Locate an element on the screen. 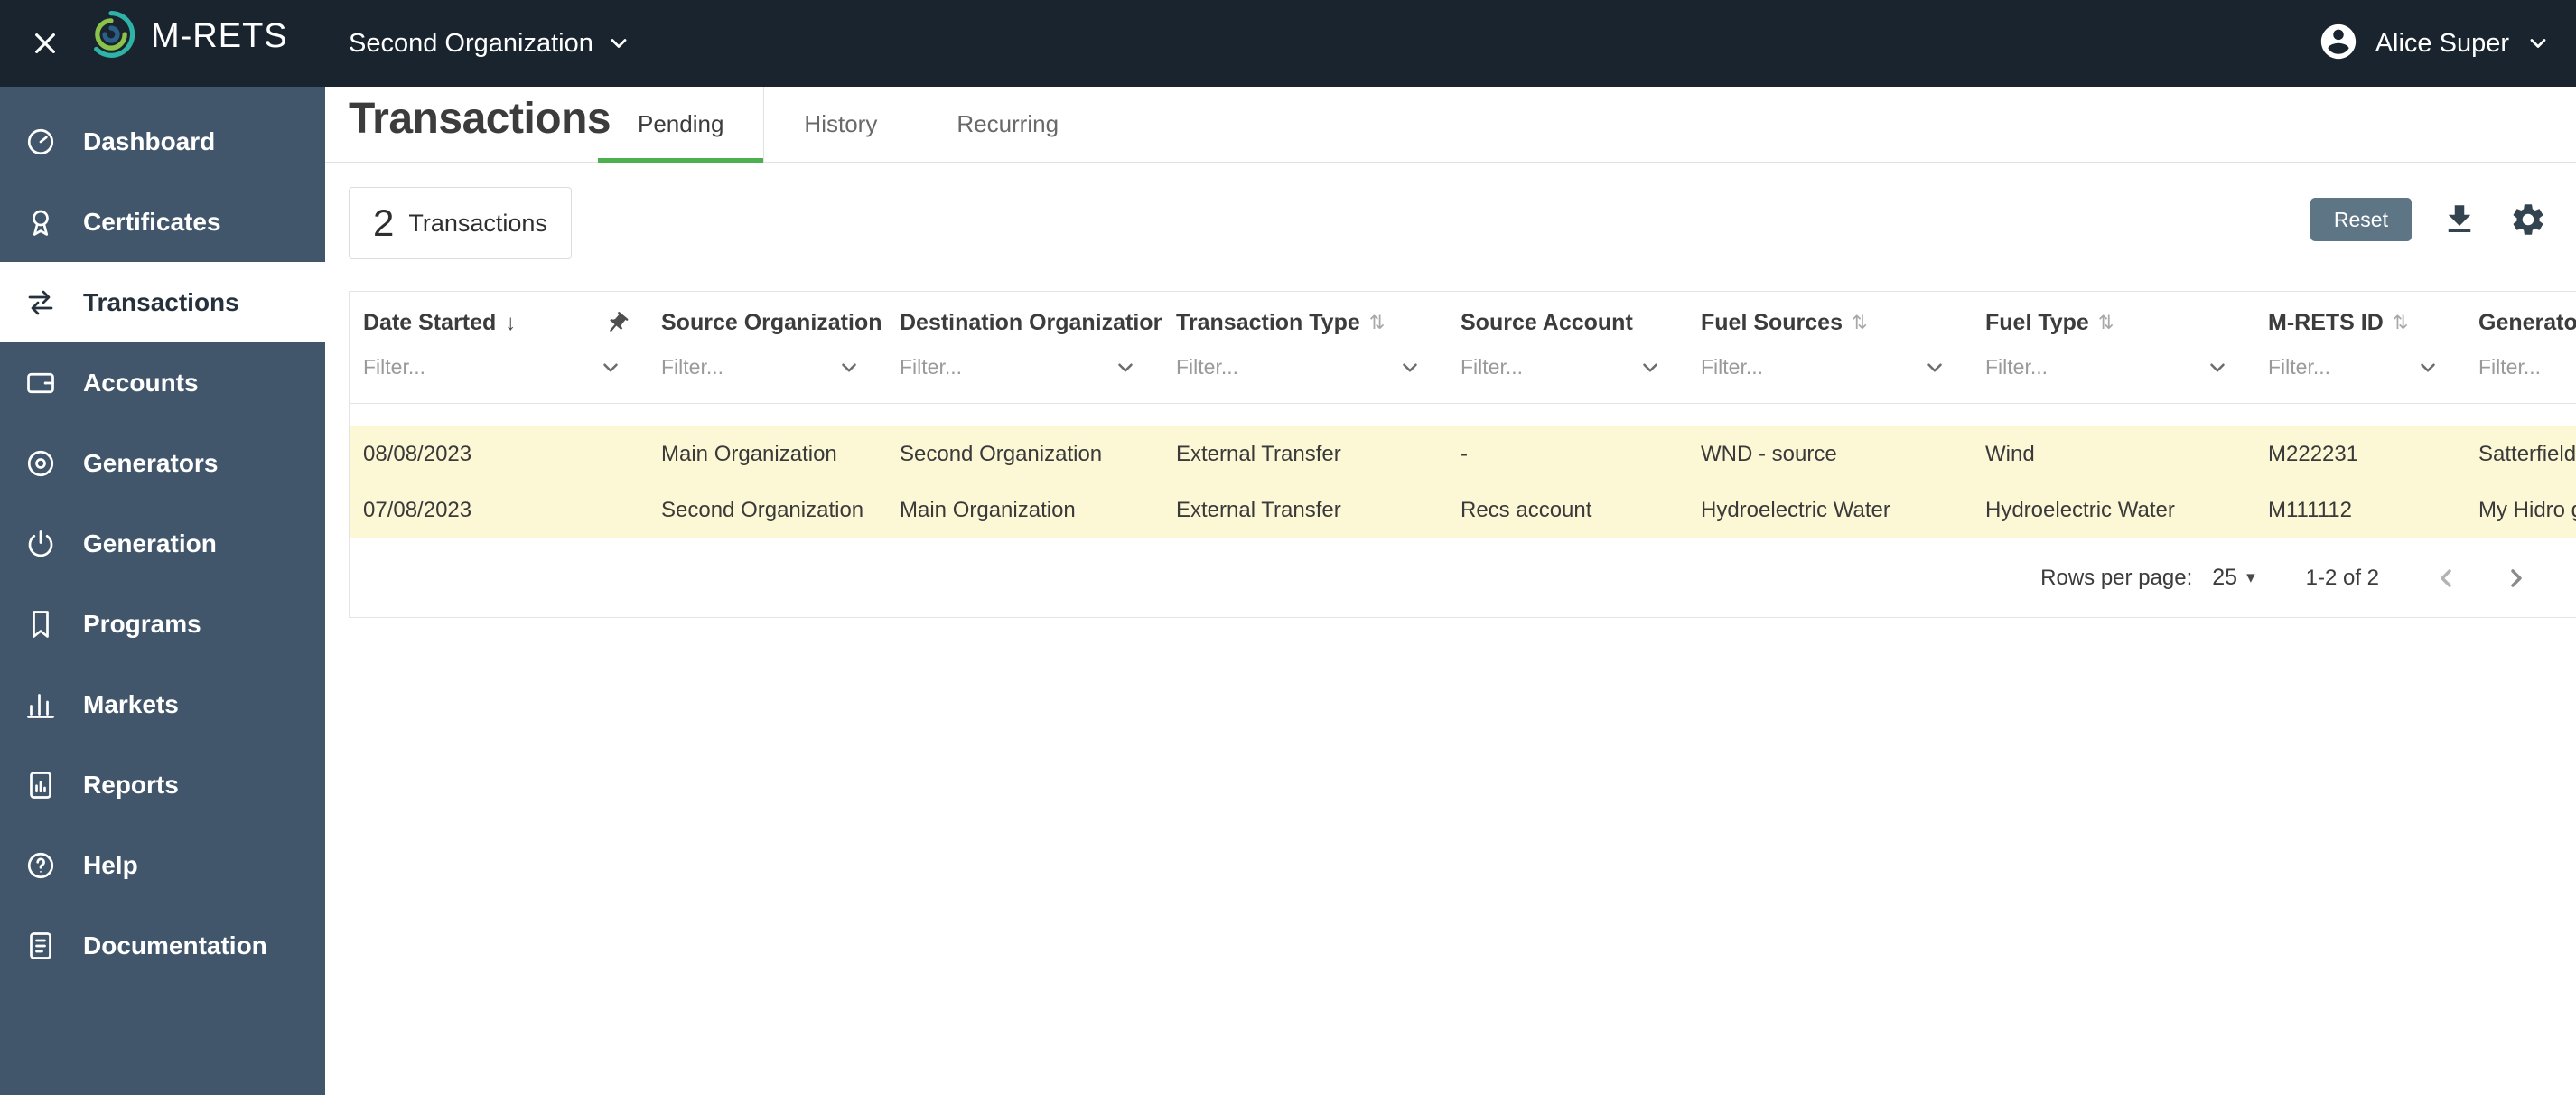 The height and width of the screenshot is (1095, 2576). table-cell: WND - source is located at coordinates (1769, 454).